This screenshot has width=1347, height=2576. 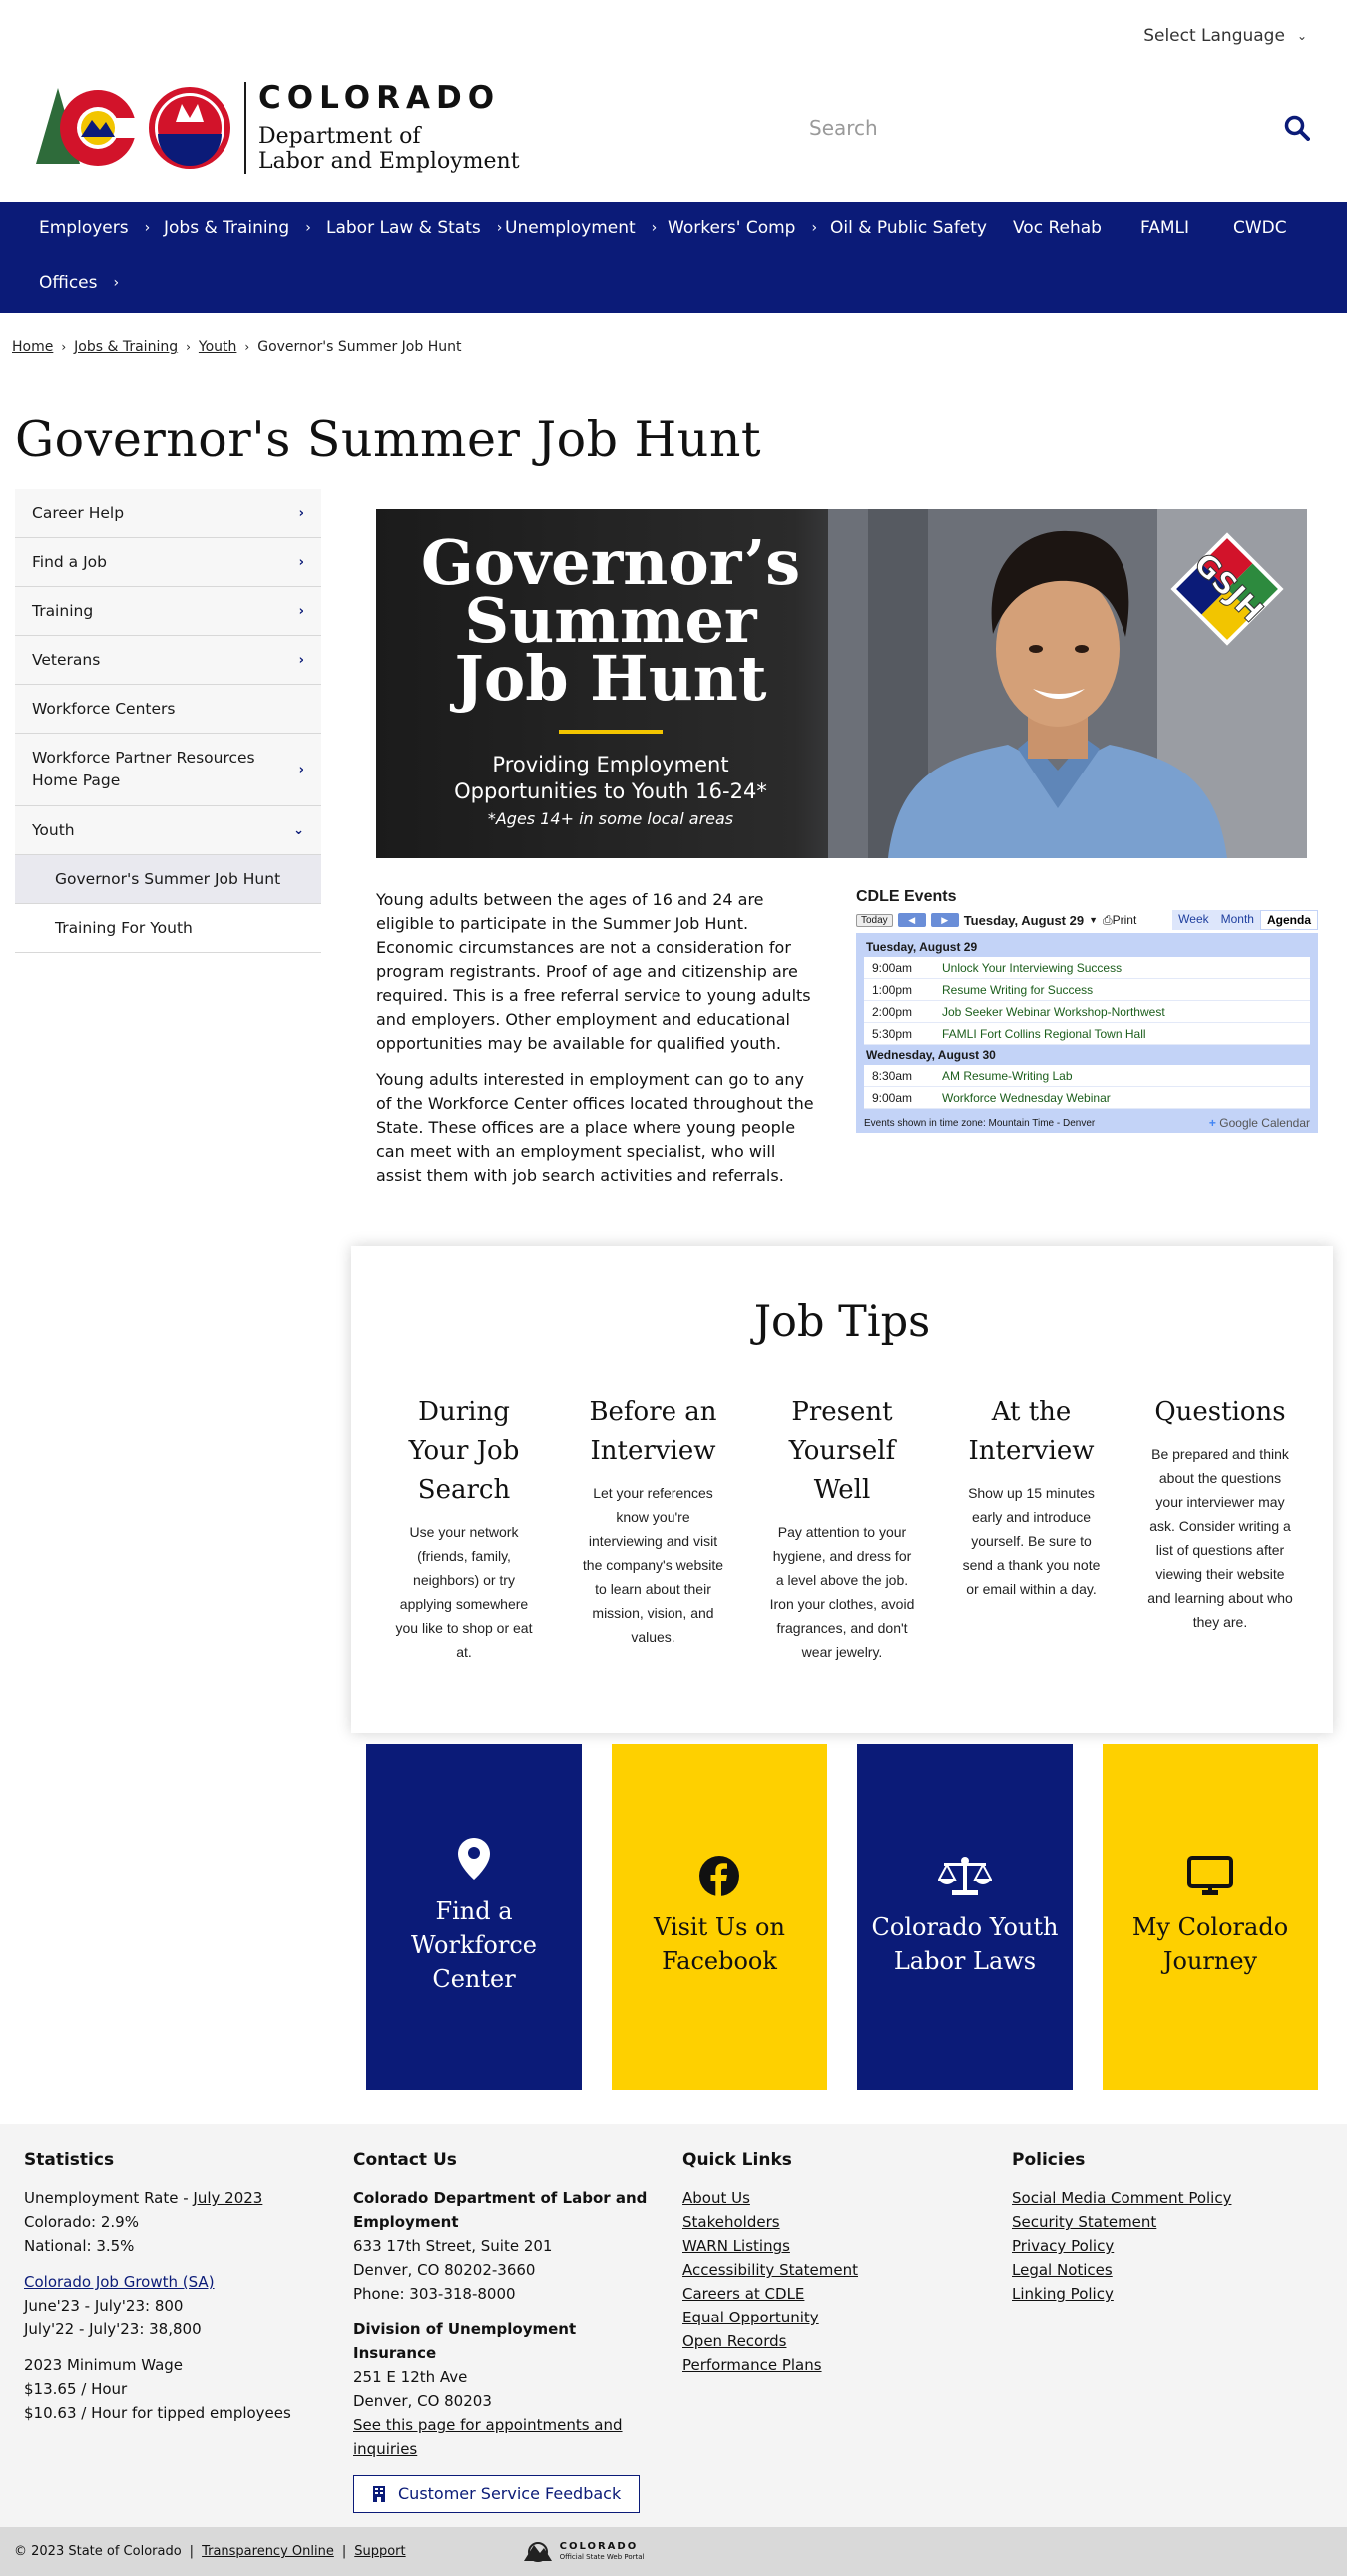 I want to click on calendar-event: 9:00am Workforce Wednesday Webinar, so click(x=1087, y=1098).